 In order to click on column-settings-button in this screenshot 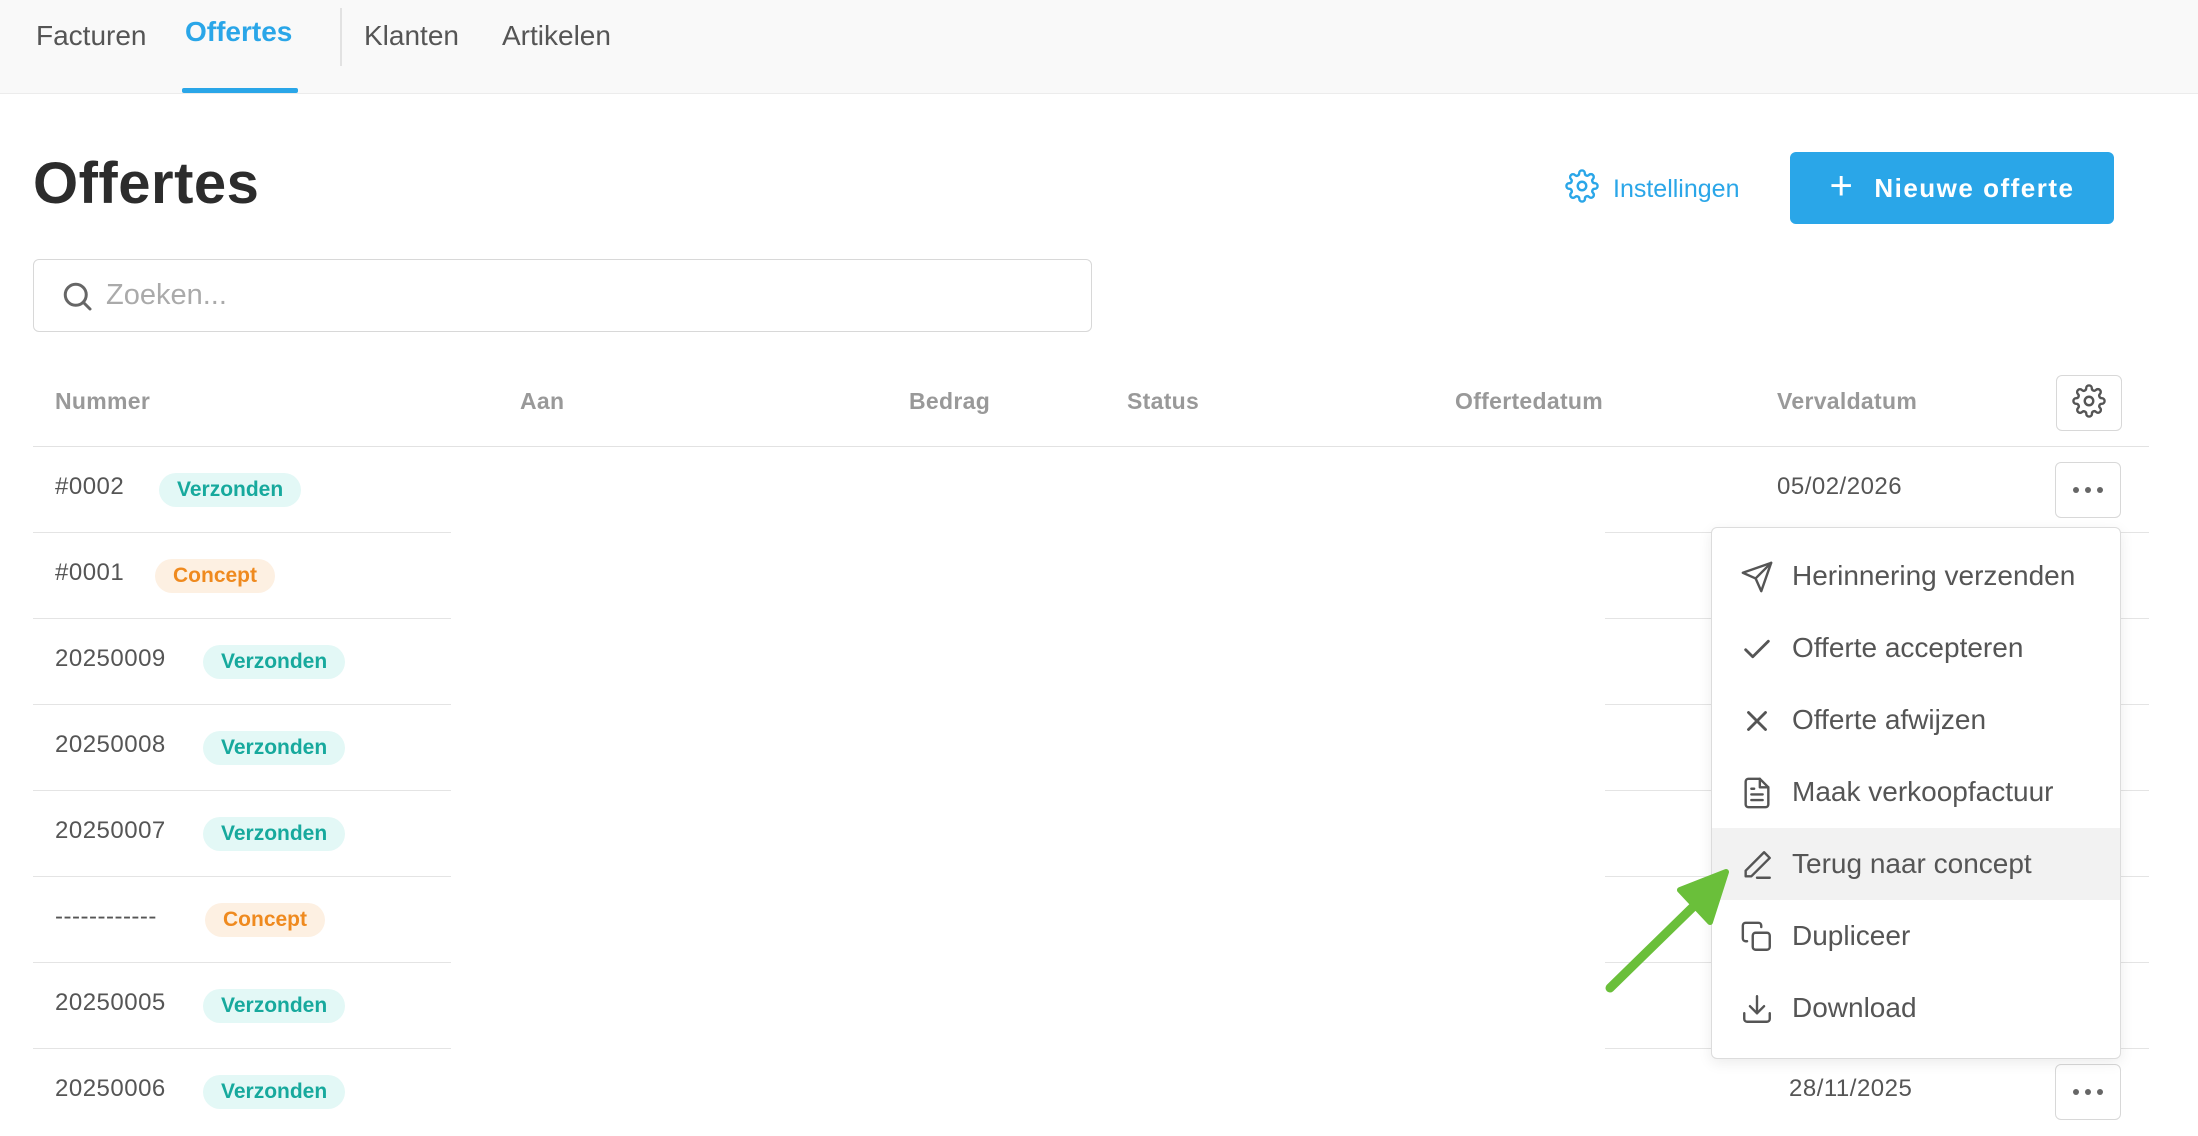, I will do `click(2089, 403)`.